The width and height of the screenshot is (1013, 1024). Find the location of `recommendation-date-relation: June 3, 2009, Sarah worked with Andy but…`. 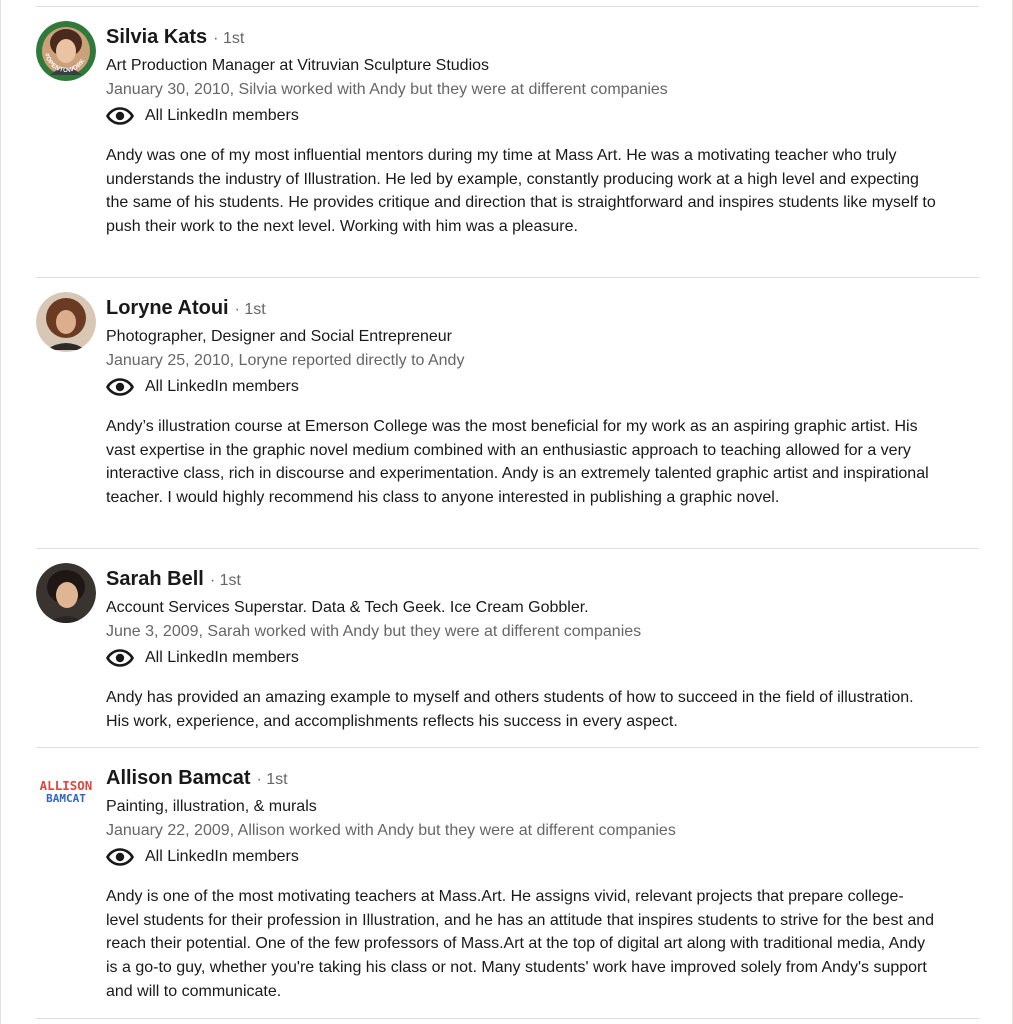

recommendation-date-relation: June 3, 2009, Sarah worked with Andy but… is located at coordinates (374, 631).